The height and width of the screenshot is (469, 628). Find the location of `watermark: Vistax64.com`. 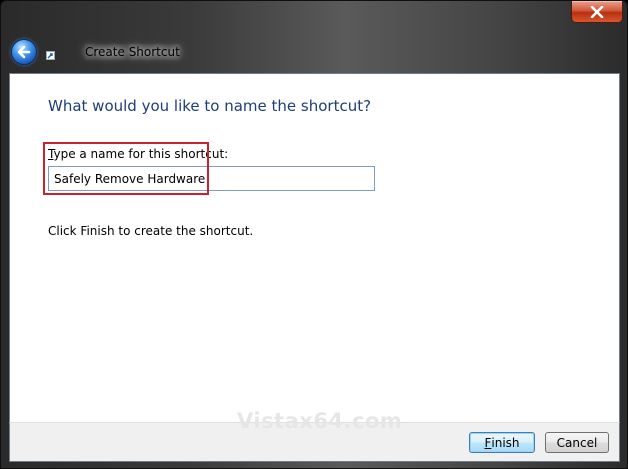

watermark: Vistax64.com is located at coordinates (320, 421).